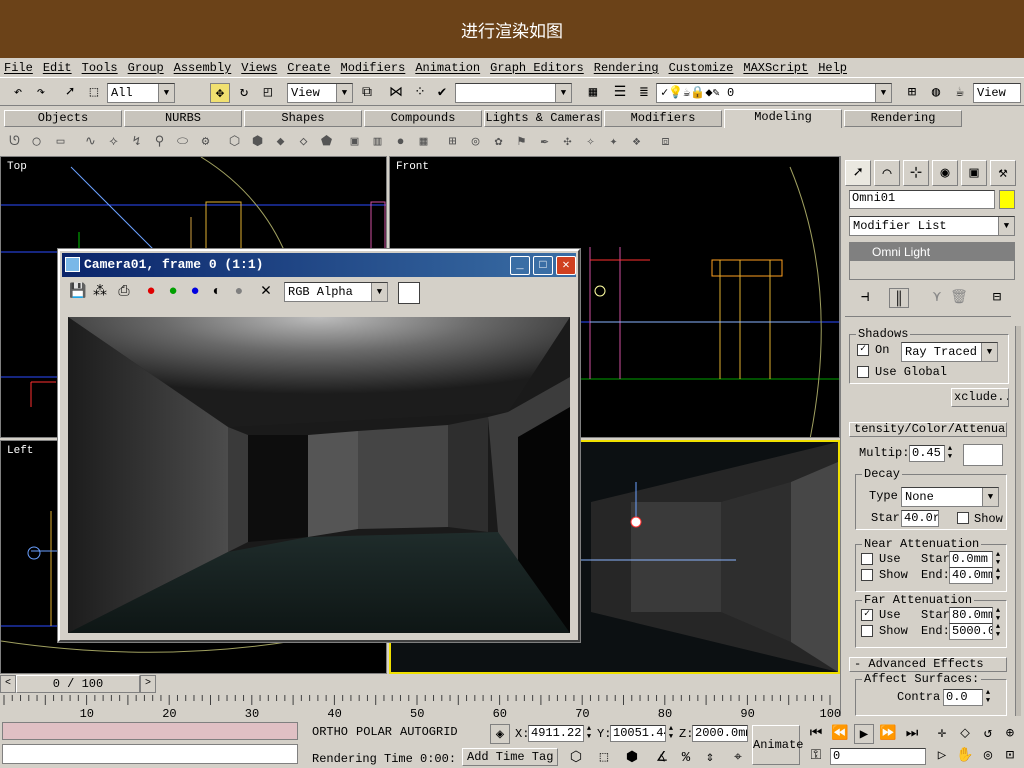 The width and height of the screenshot is (1024, 768). Describe the element at coordinates (949, 352) in the screenshot. I see `shadow-type-dropdown: Ray Traced ▼` at that location.